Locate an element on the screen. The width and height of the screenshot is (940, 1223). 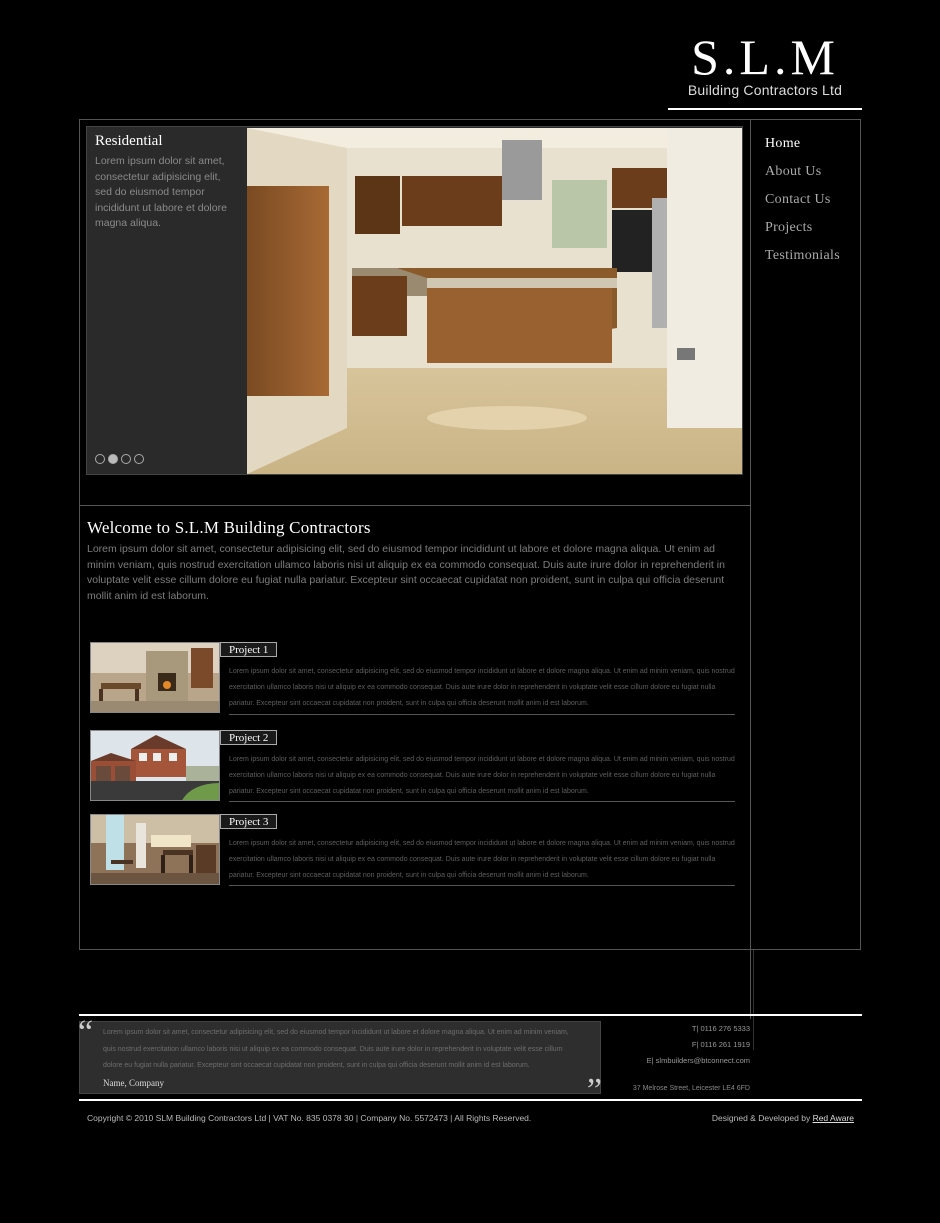
welcome-title: Welcome to S.L.M Building Contractors is located at coordinates (229, 527).